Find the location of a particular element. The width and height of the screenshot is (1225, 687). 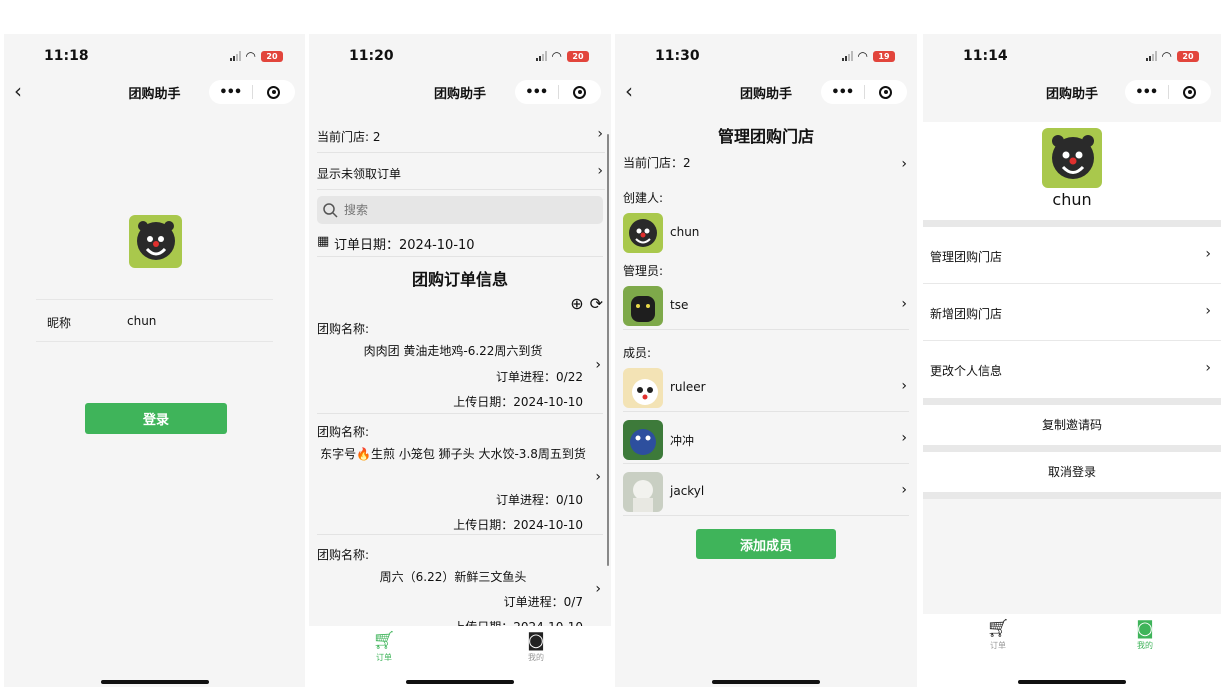

admin-label: 管理员: is located at coordinates (643, 271).